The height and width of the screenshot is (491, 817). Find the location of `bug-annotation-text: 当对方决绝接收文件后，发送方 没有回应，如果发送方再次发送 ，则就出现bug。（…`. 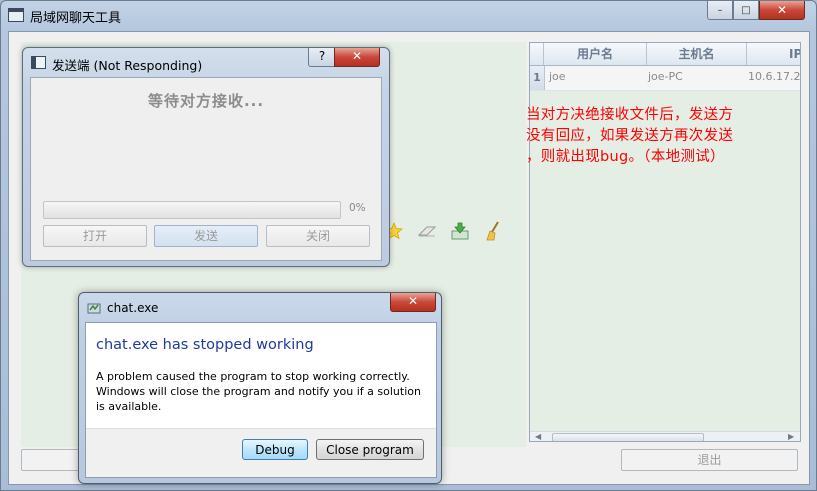

bug-annotation-text: 当对方决绝接收文件后，发送方 没有回应，如果发送方再次发送 ，则就出现bug。（… is located at coordinates (661, 136).